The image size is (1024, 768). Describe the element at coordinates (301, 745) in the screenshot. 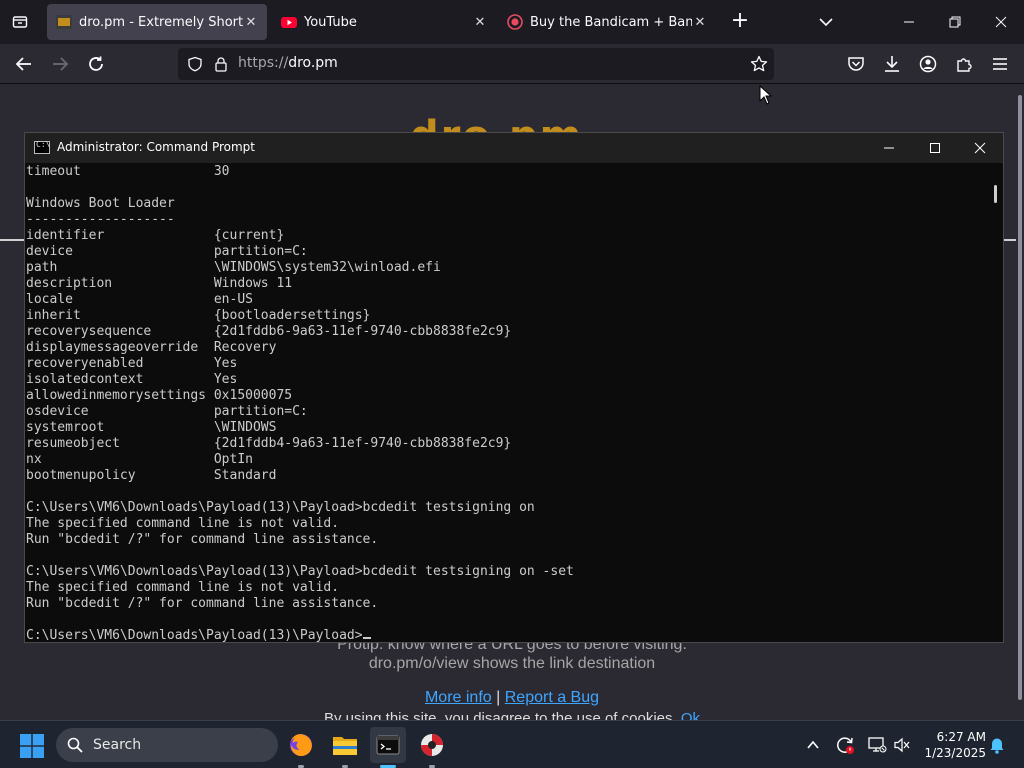

I see `taskbar-firefox` at that location.